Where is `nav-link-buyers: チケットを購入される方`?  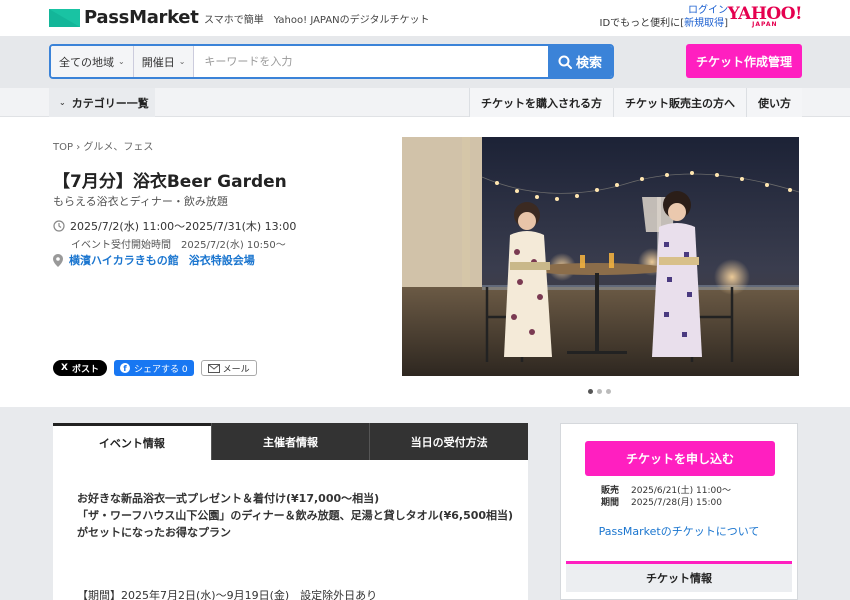 nav-link-buyers: チケットを購入される方 is located at coordinates (541, 102).